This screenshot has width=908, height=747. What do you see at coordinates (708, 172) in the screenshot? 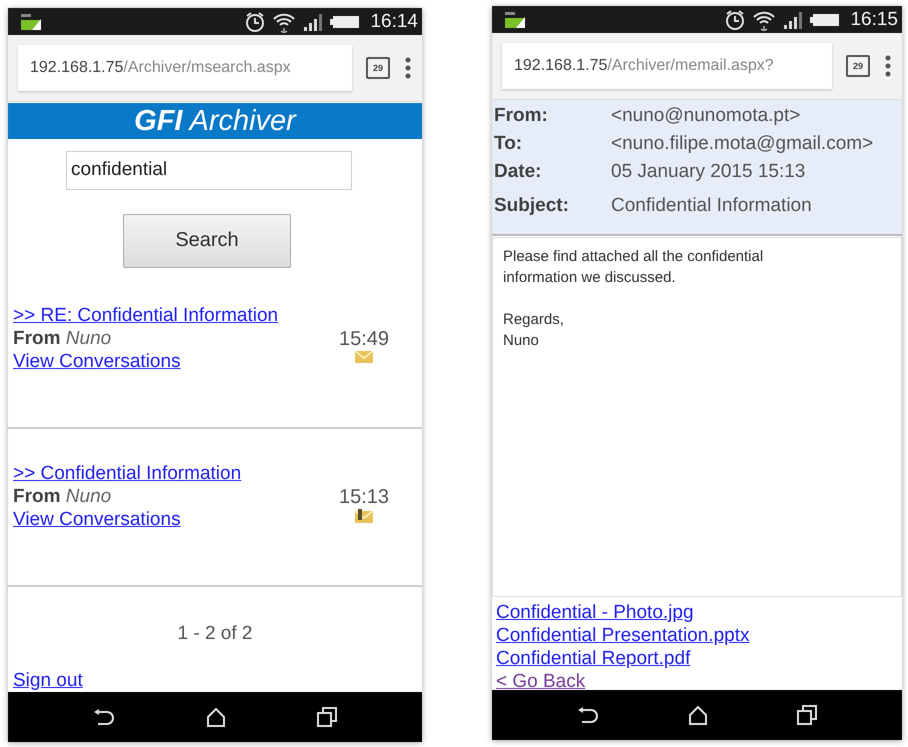
I see `header-value: 05 January 2015 15:13` at bounding box center [708, 172].